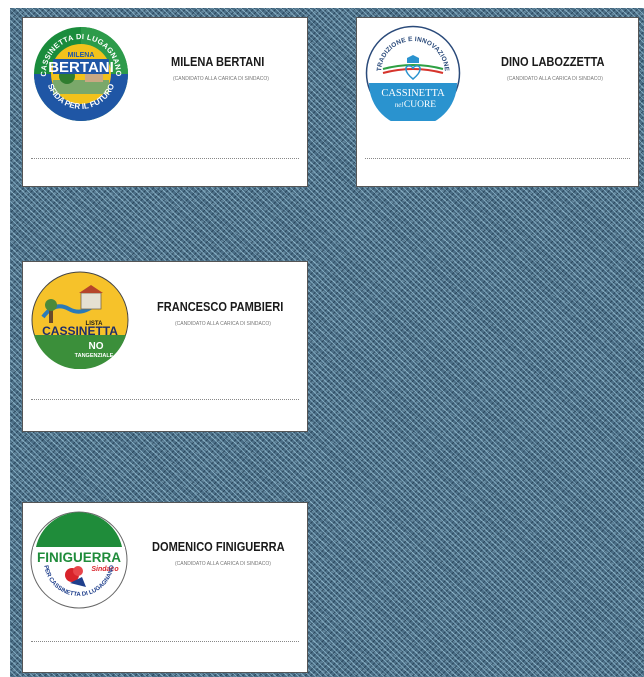 The height and width of the screenshot is (677, 644). I want to click on candidate-name: DINO LABOZZETTA, so click(553, 61).